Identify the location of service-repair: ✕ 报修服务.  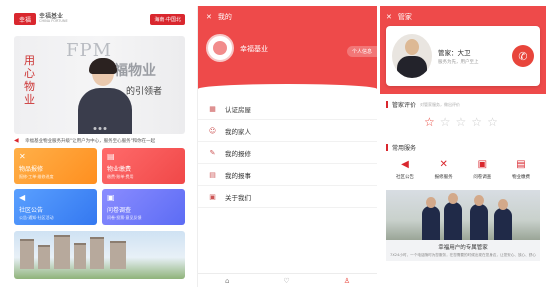
(444, 169).